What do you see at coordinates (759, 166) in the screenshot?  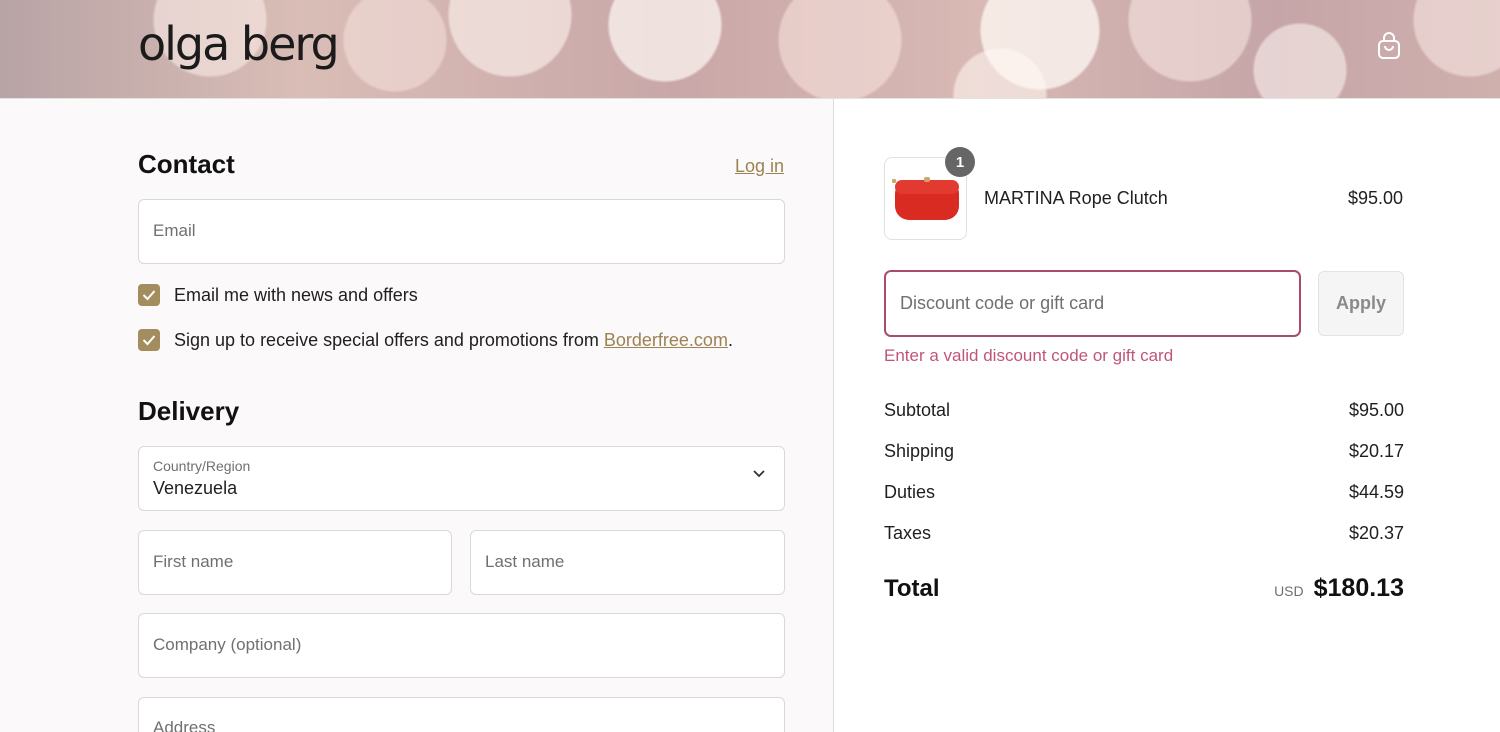 I see `login-link: Log in` at bounding box center [759, 166].